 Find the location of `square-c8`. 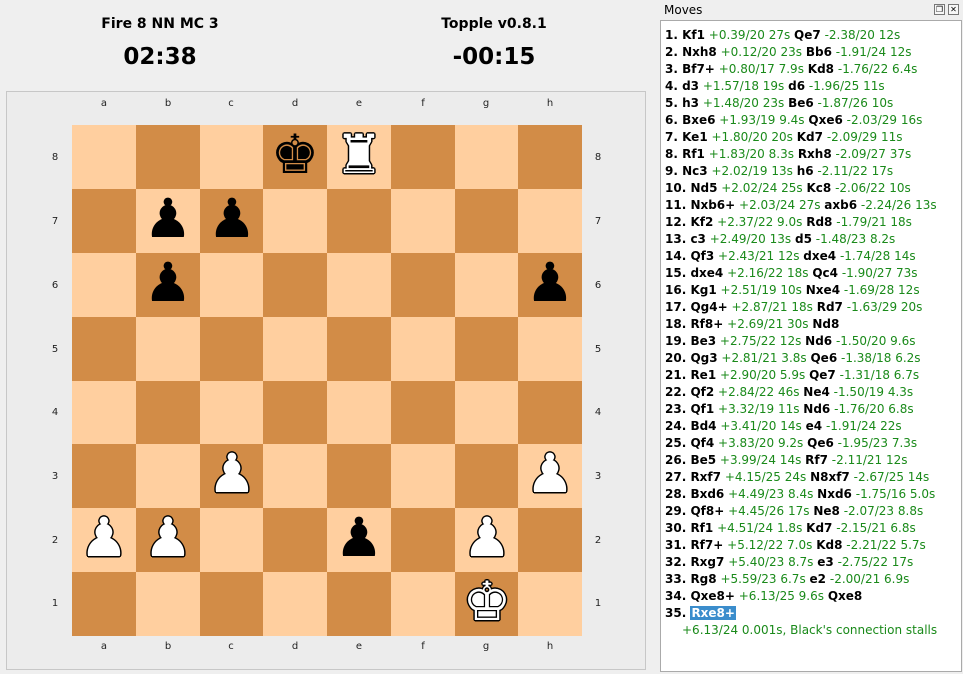

square-c8 is located at coordinates (232, 157).